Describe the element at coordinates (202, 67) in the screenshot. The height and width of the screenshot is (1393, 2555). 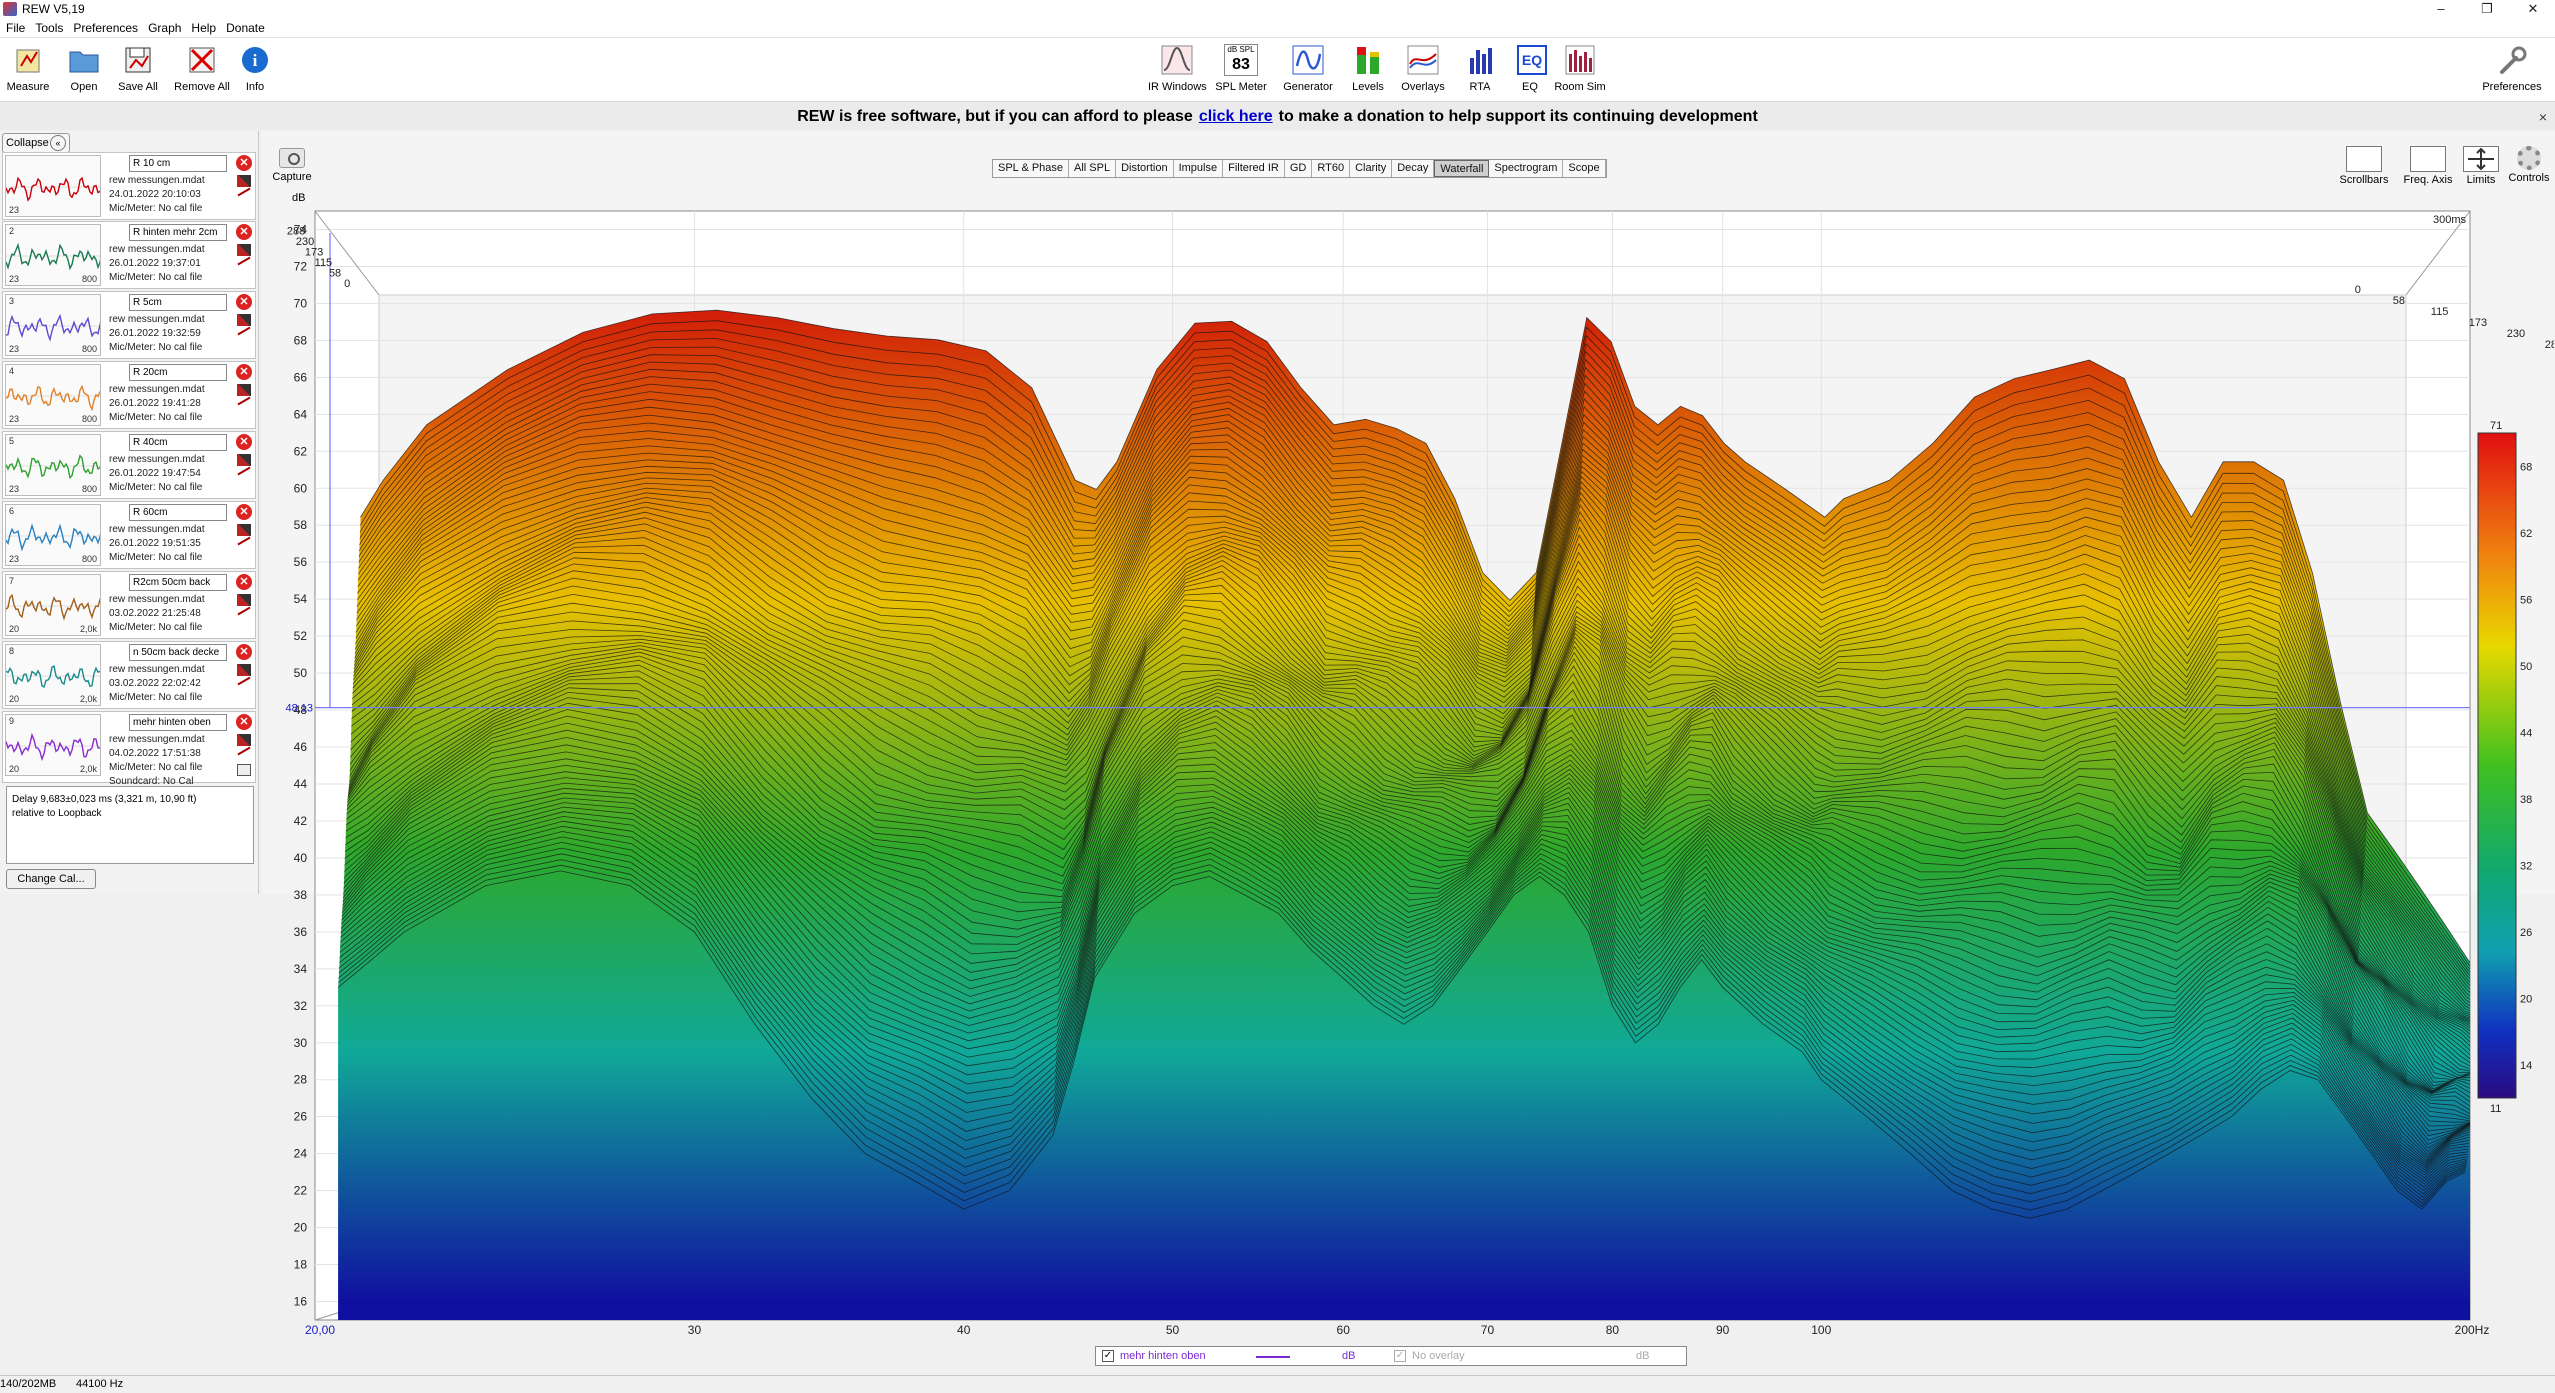
I see `remove-all-button: Remove All` at that location.